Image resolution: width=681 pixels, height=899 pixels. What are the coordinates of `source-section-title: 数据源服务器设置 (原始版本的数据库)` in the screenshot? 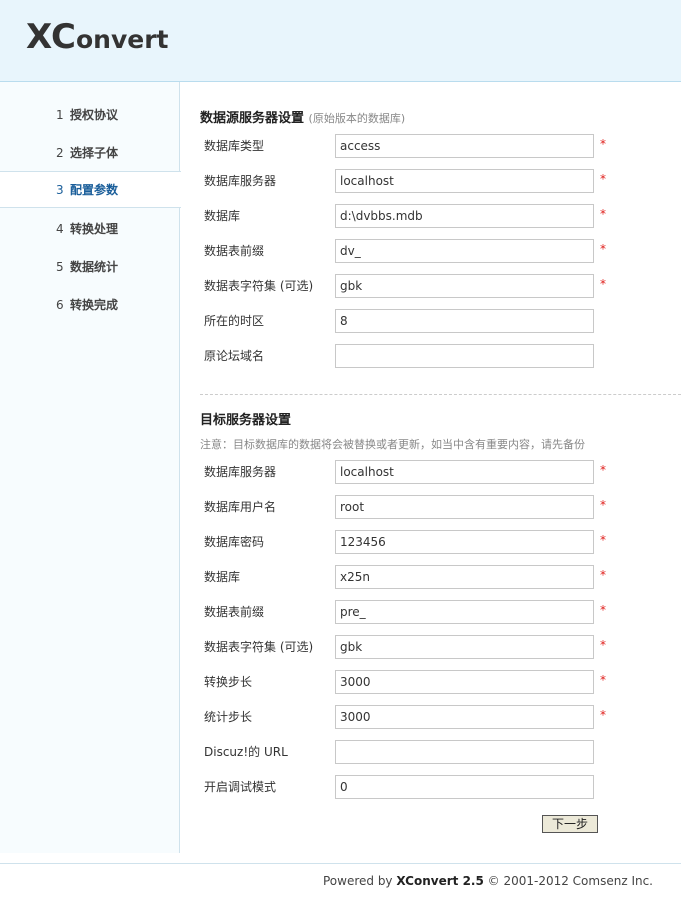 It's located at (303, 118).